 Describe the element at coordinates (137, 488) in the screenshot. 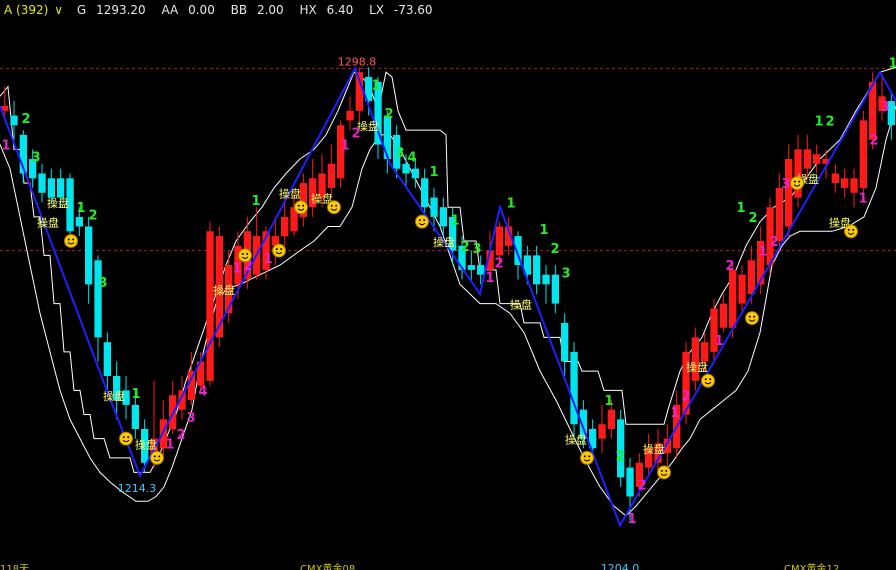

I see `low-label: 1214.3` at that location.